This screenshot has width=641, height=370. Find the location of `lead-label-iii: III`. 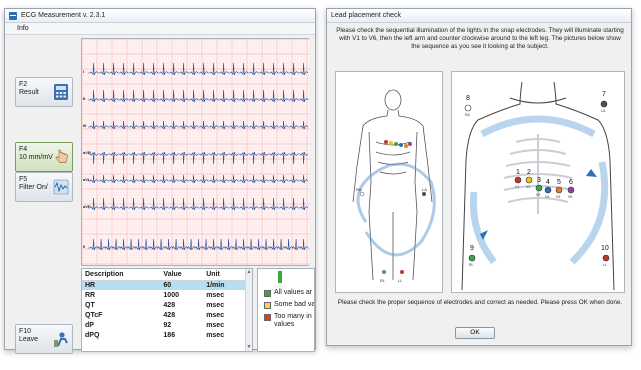

lead-label-iii: III is located at coordinates (85, 125).